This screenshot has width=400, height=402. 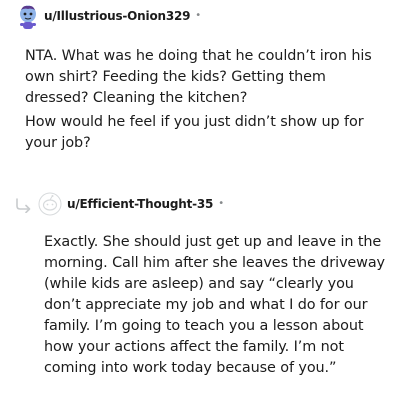 What do you see at coordinates (24, 205) in the screenshot?
I see `reply-arrow-icon` at bounding box center [24, 205].